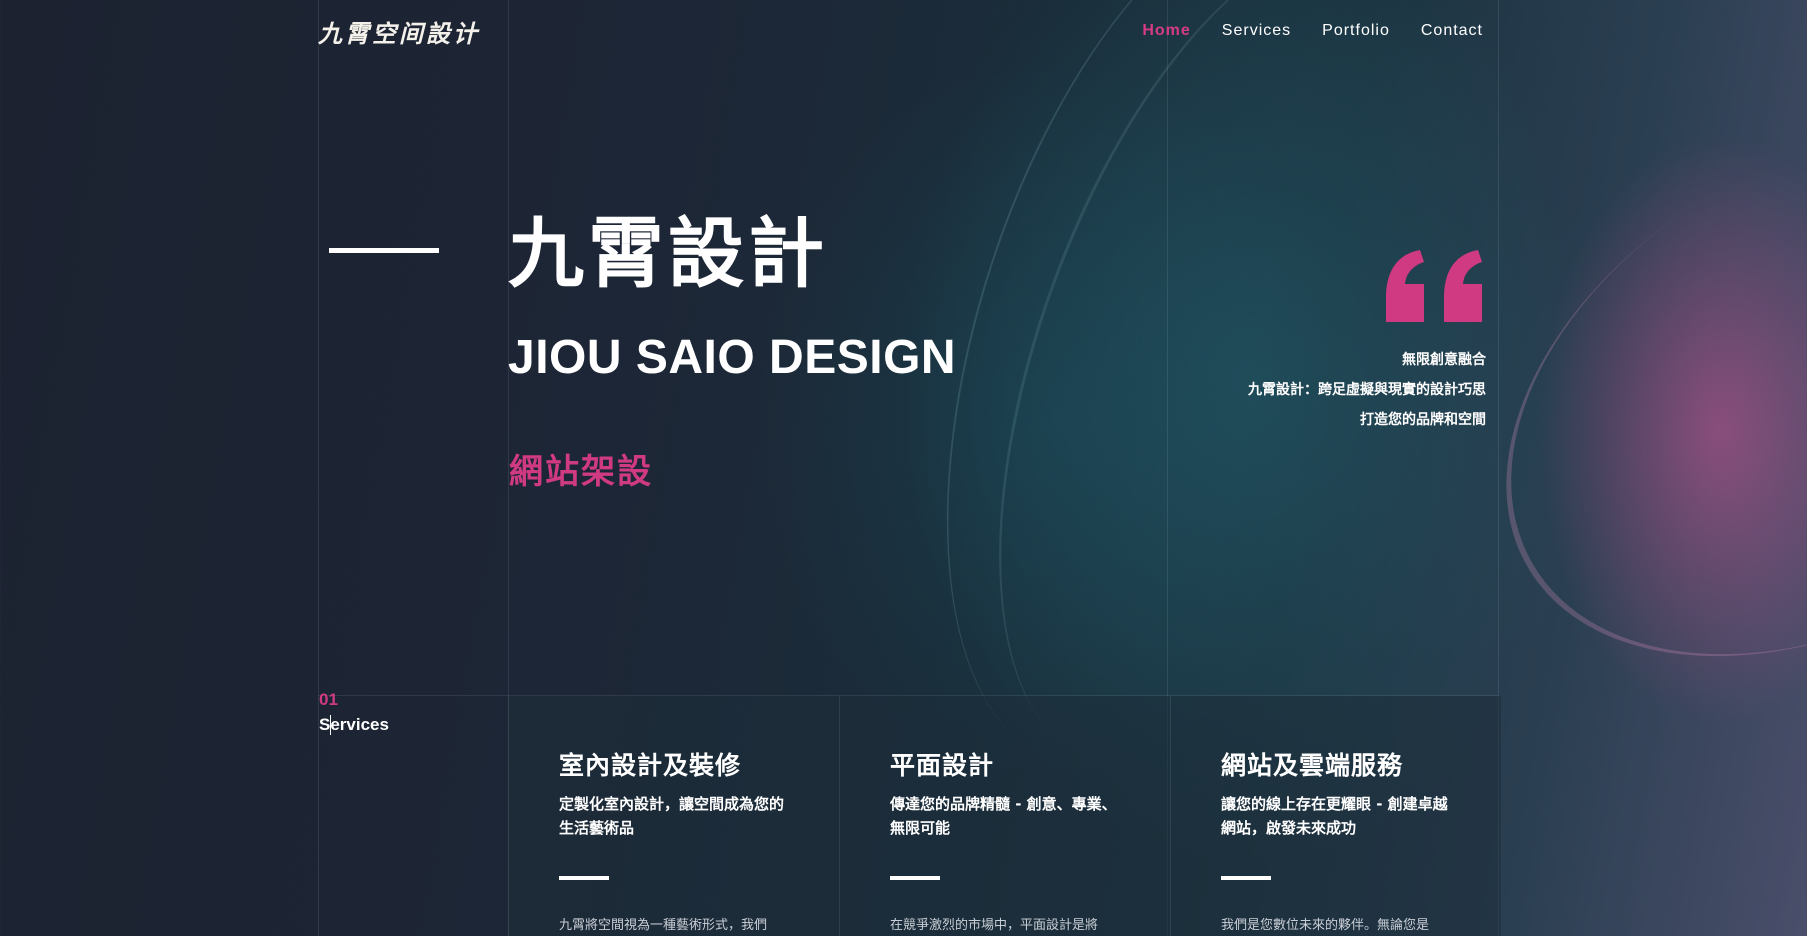  What do you see at coordinates (399, 31) in the screenshot?
I see `site-logo: 九霄空间設计` at bounding box center [399, 31].